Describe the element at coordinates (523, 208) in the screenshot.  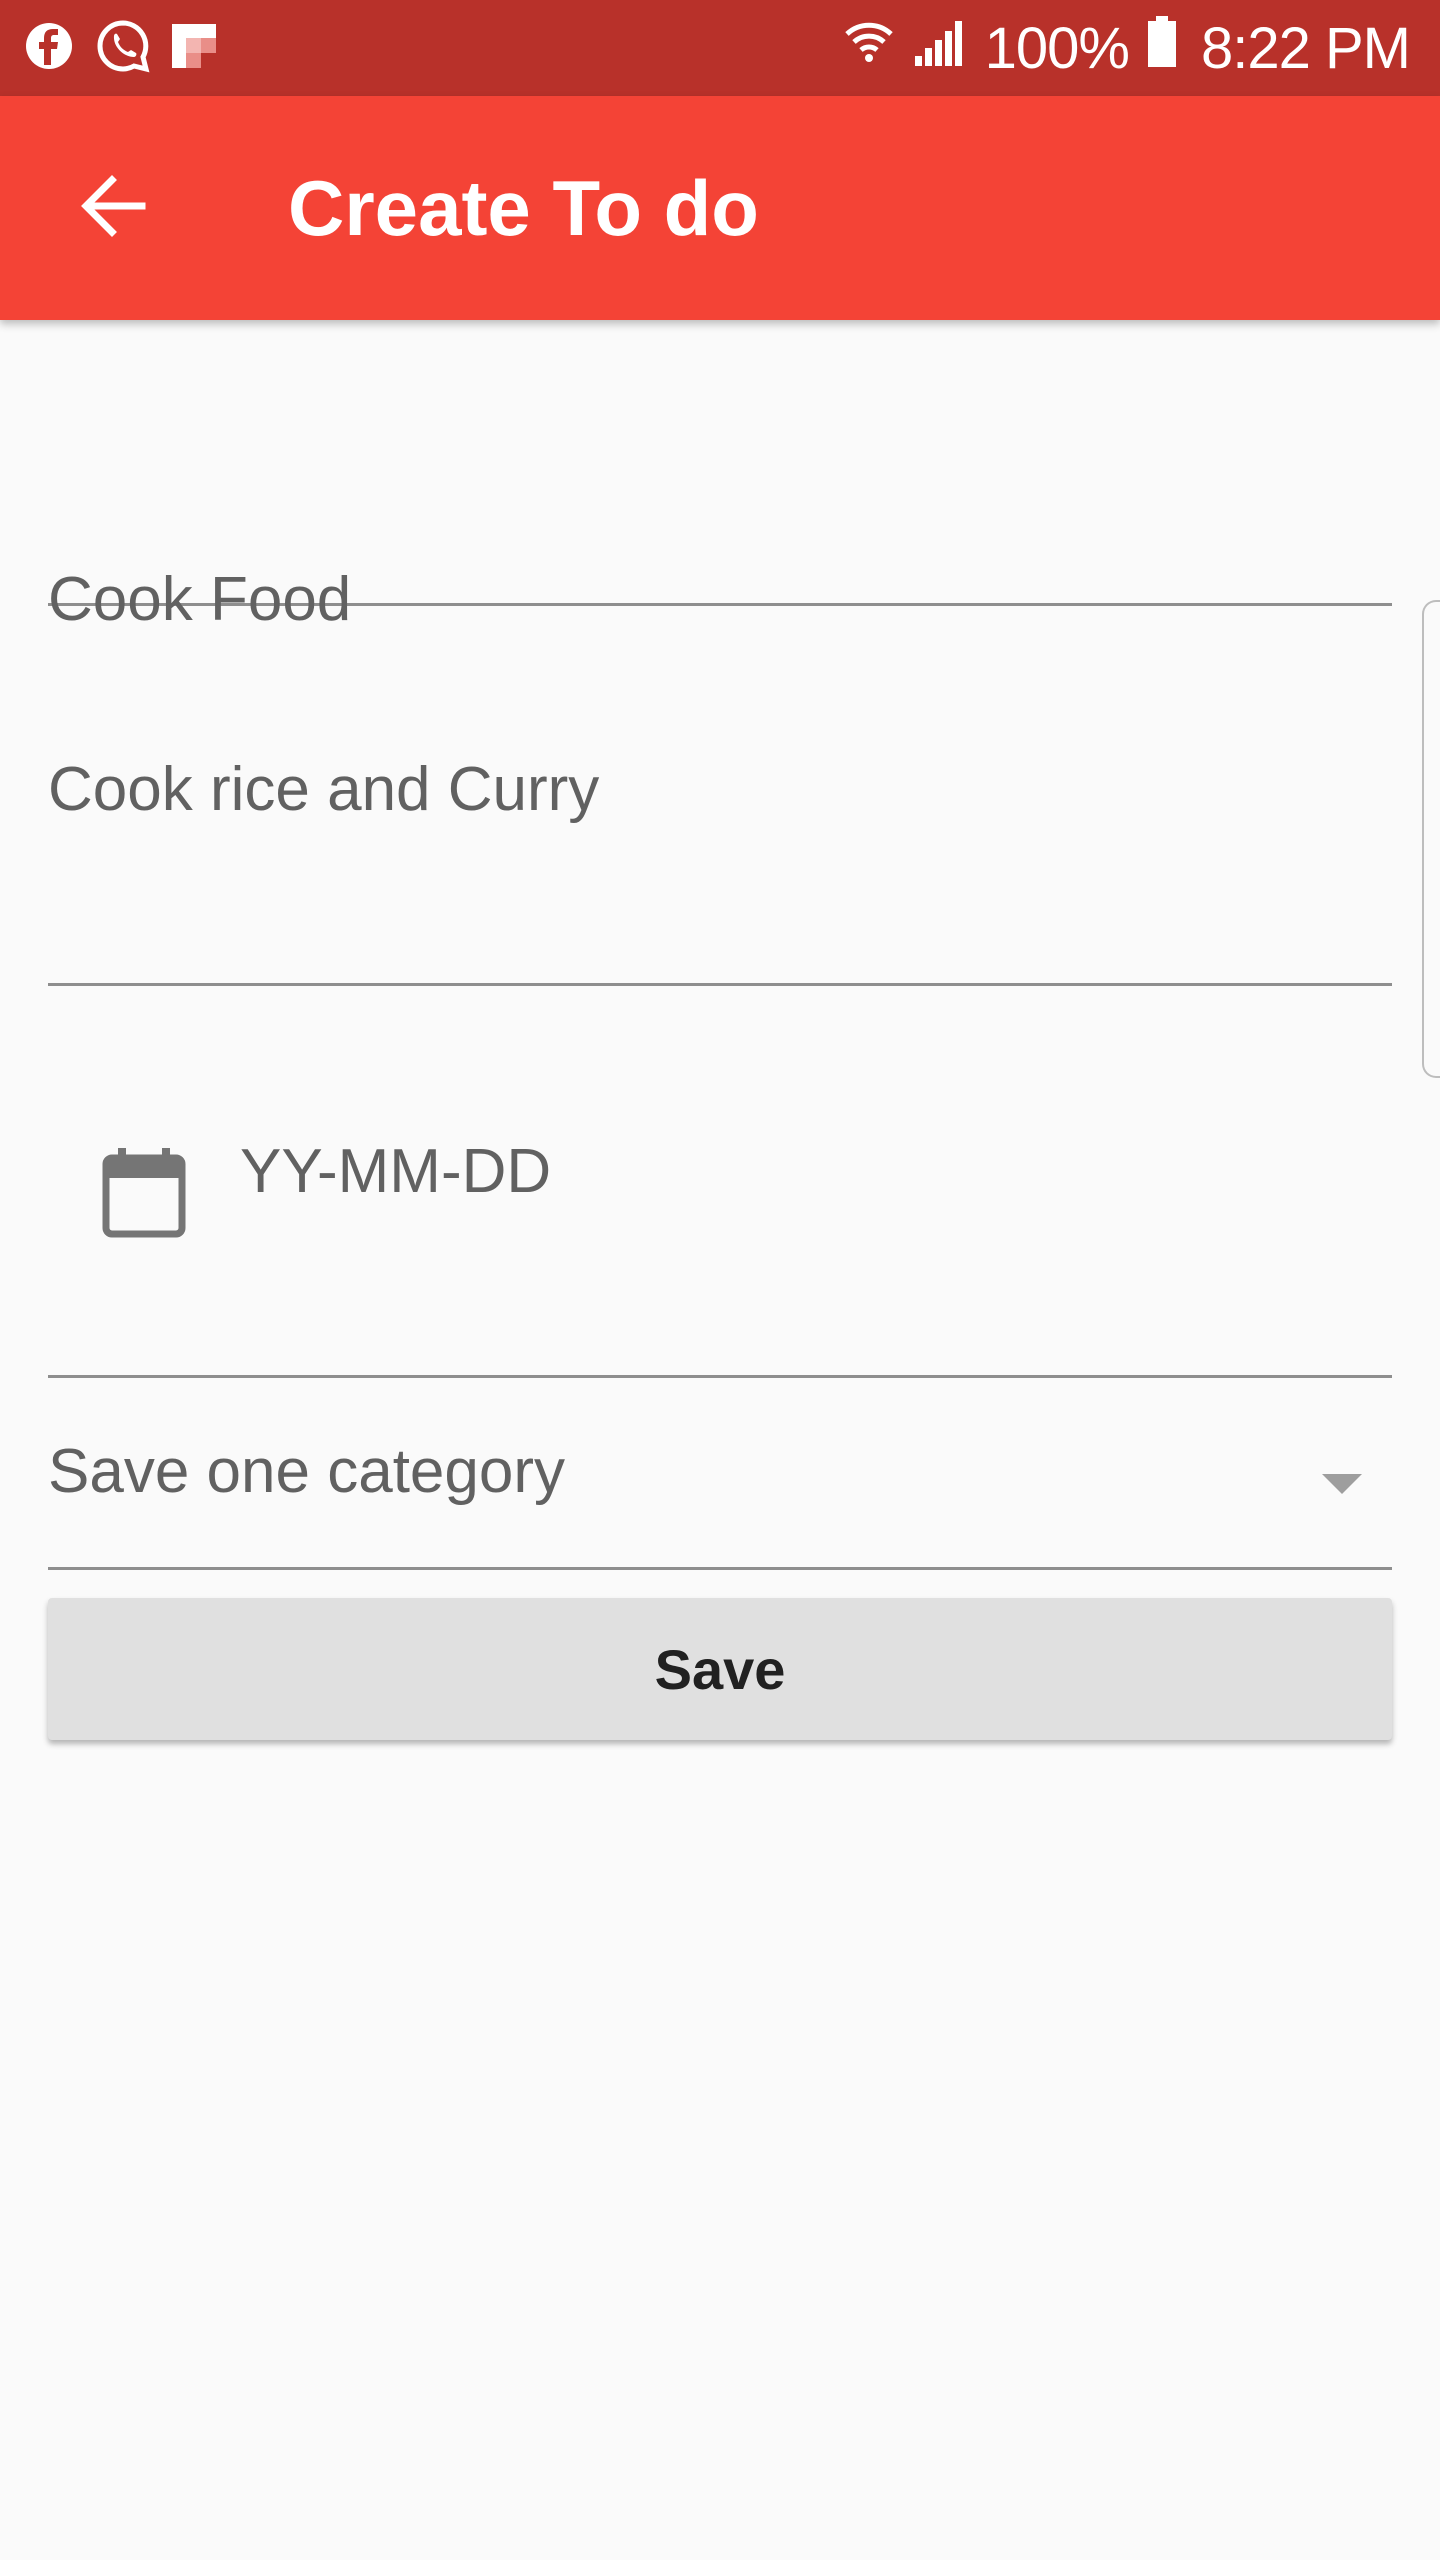
I see `page-title: Create To do` at that location.